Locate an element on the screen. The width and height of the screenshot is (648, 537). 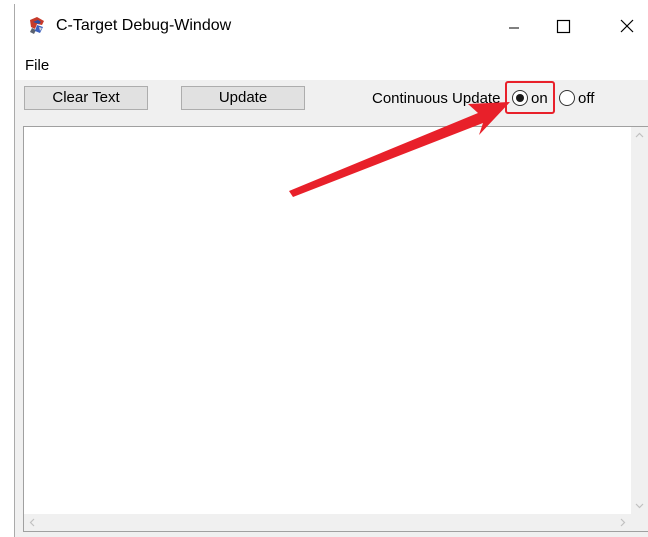
scrollbar-corner is located at coordinates (639, 522).